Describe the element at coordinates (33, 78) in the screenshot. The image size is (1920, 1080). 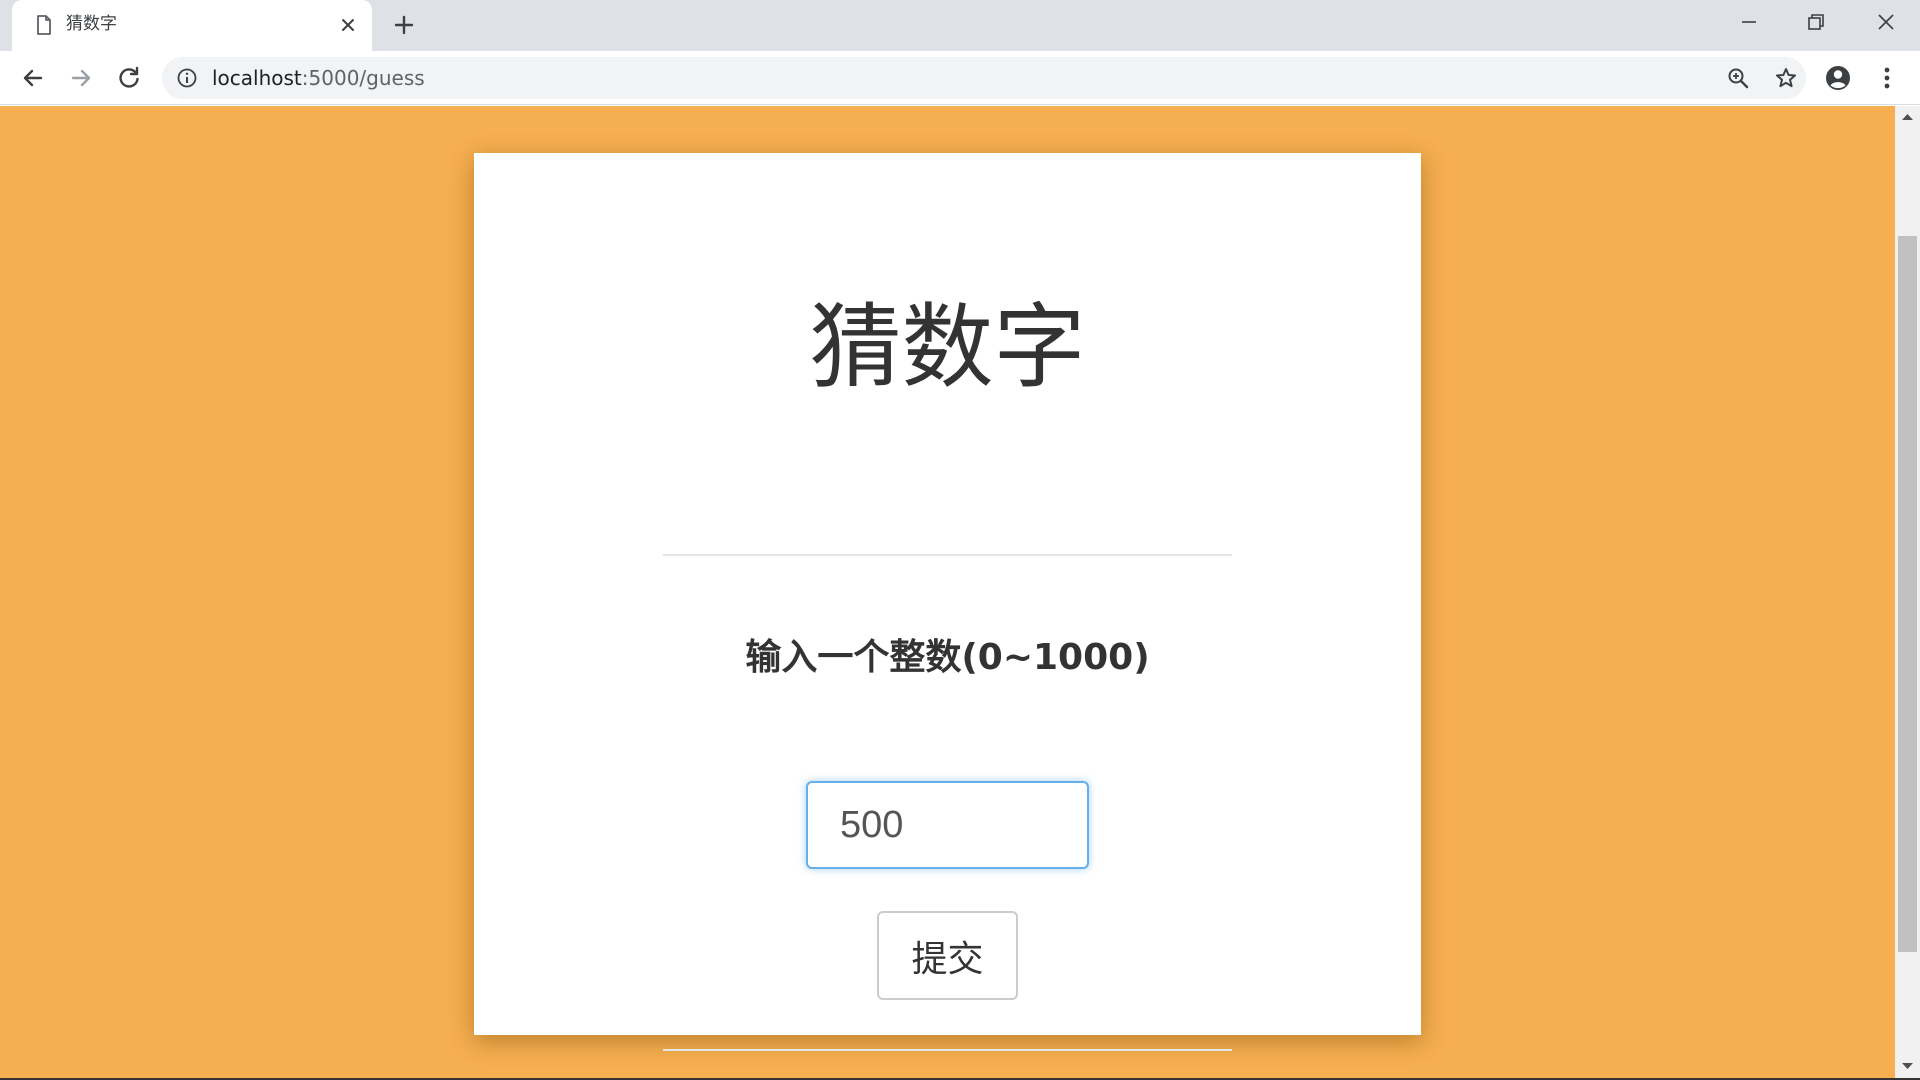
I see `back-arrow-icon` at that location.